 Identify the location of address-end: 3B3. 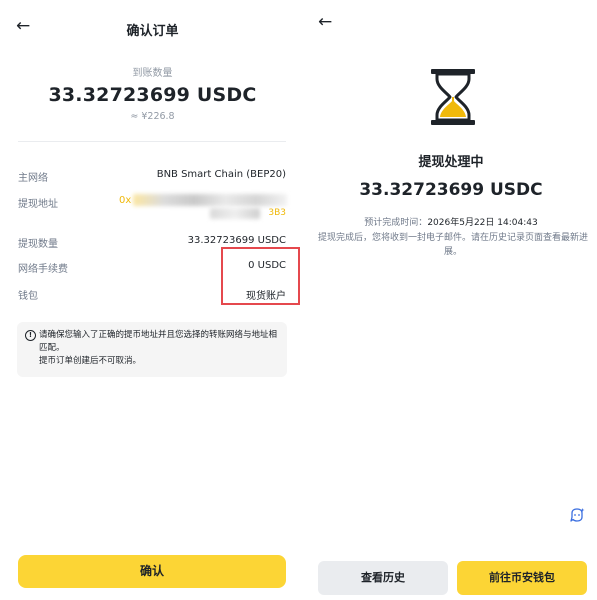
(277, 213).